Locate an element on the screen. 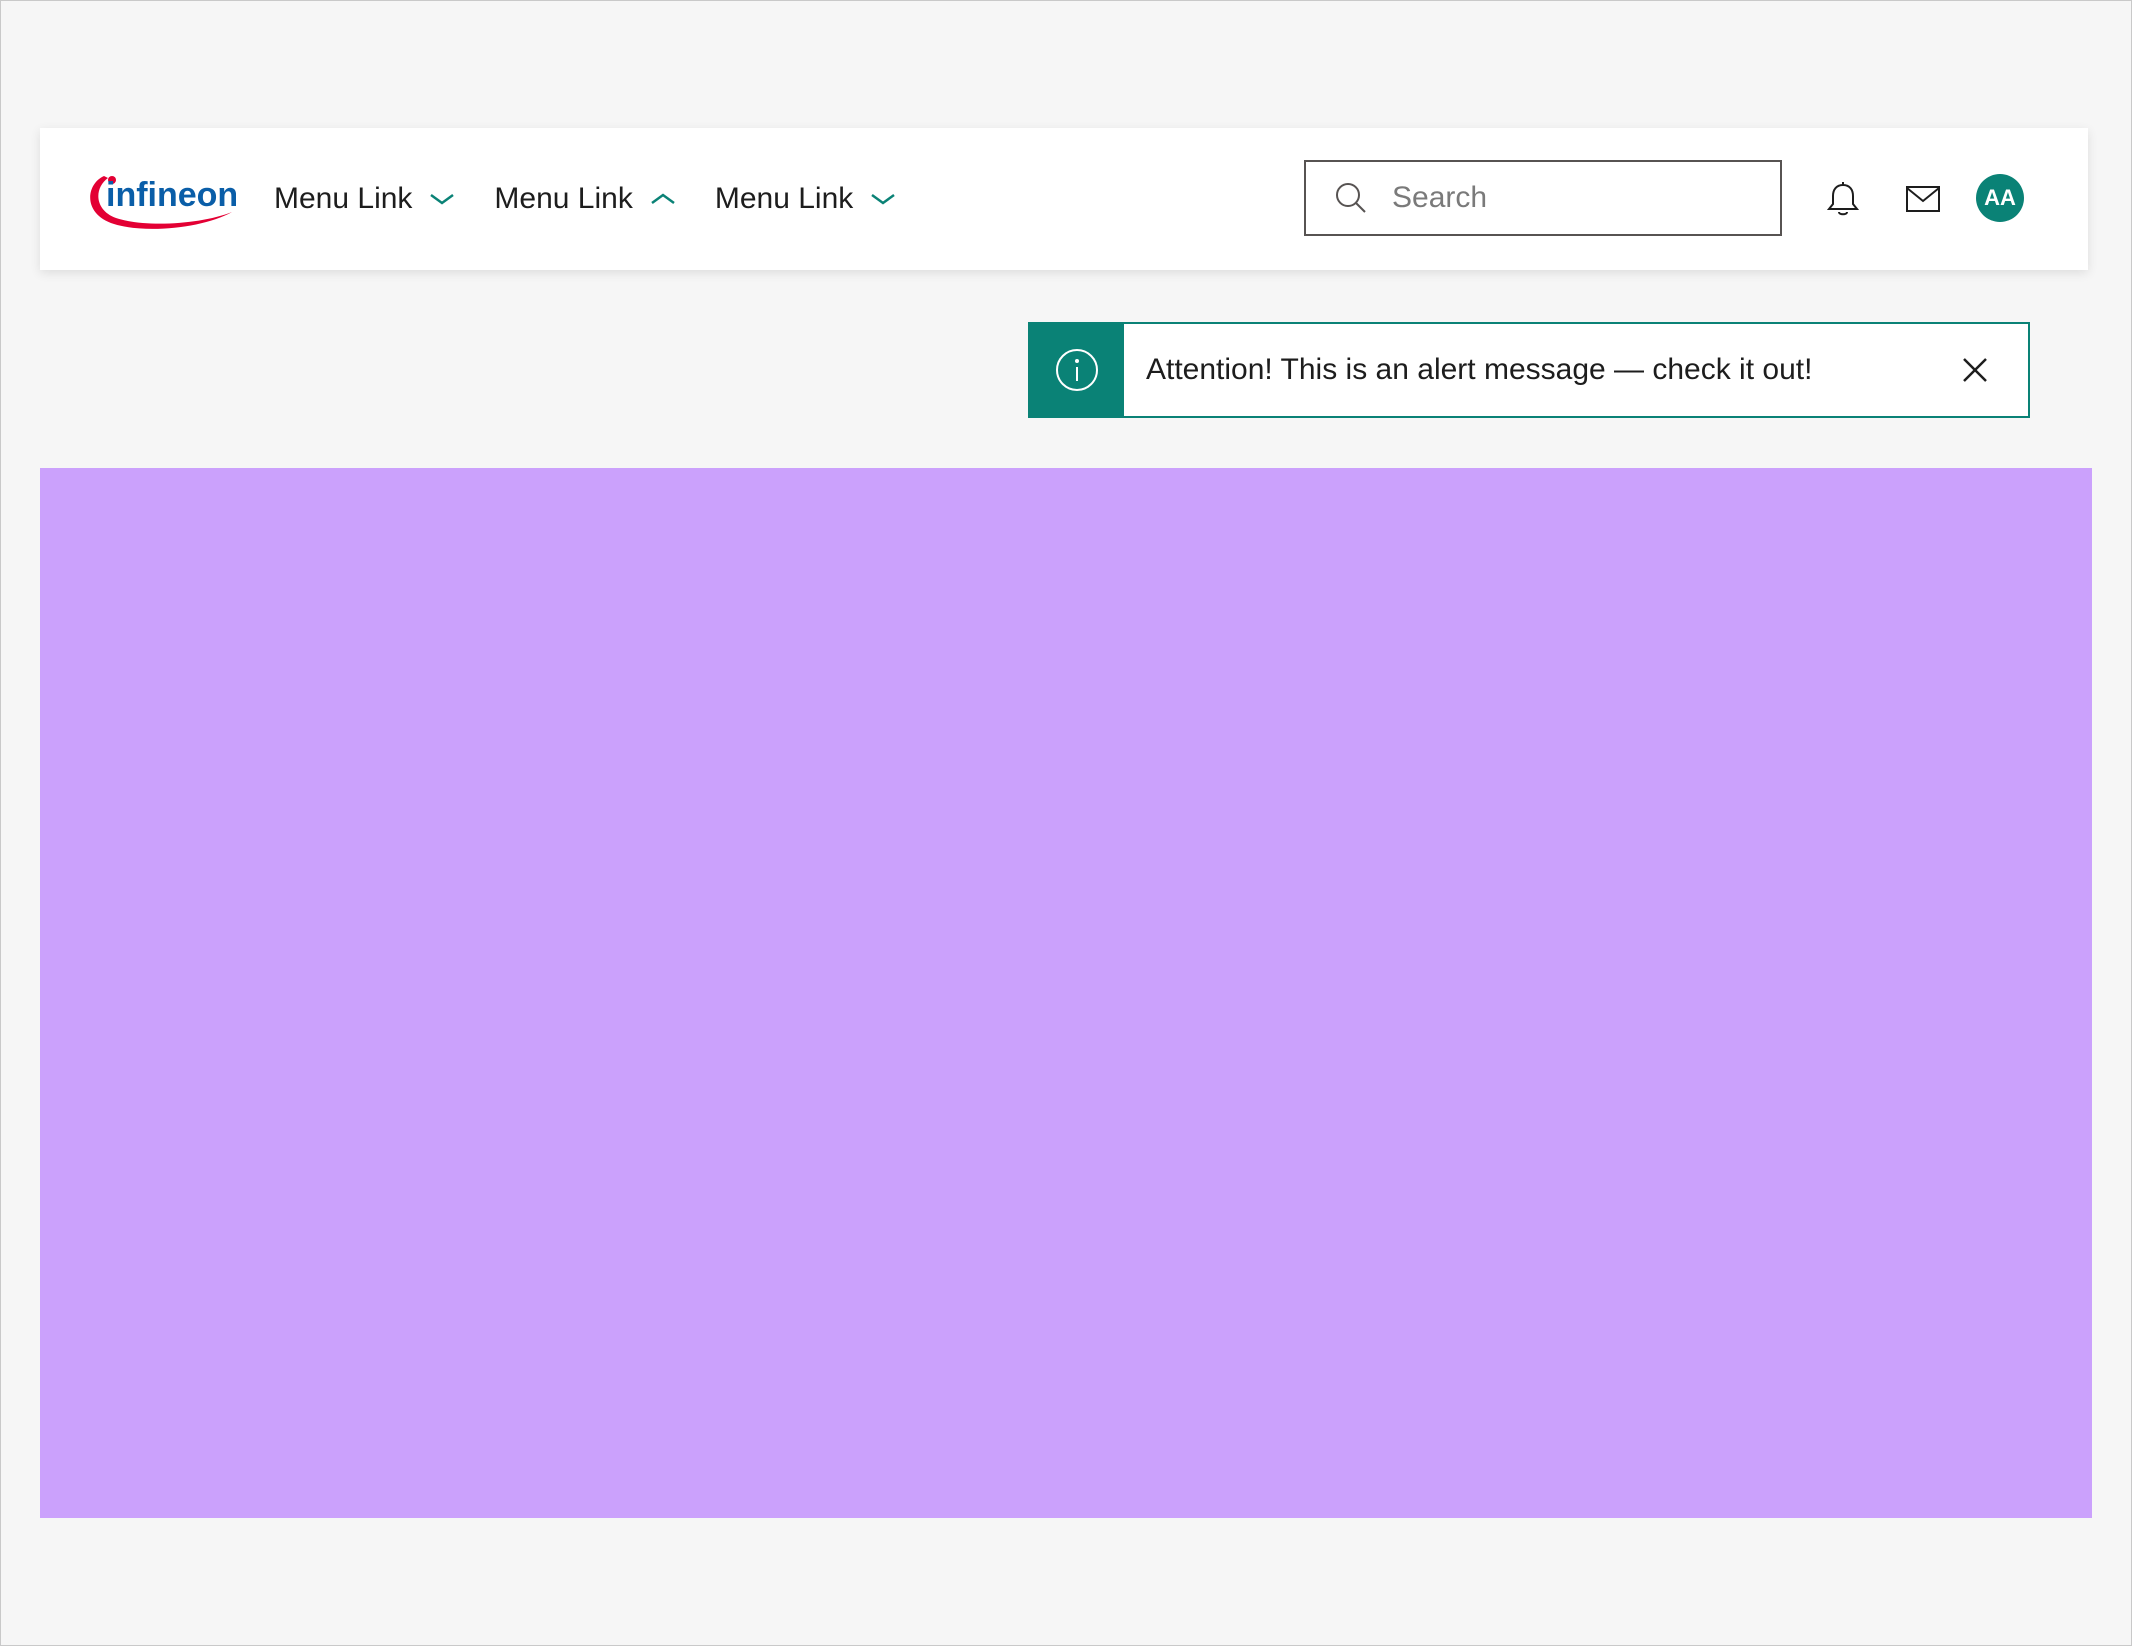 This screenshot has width=2132, height=1646. search-field is located at coordinates (1543, 198).